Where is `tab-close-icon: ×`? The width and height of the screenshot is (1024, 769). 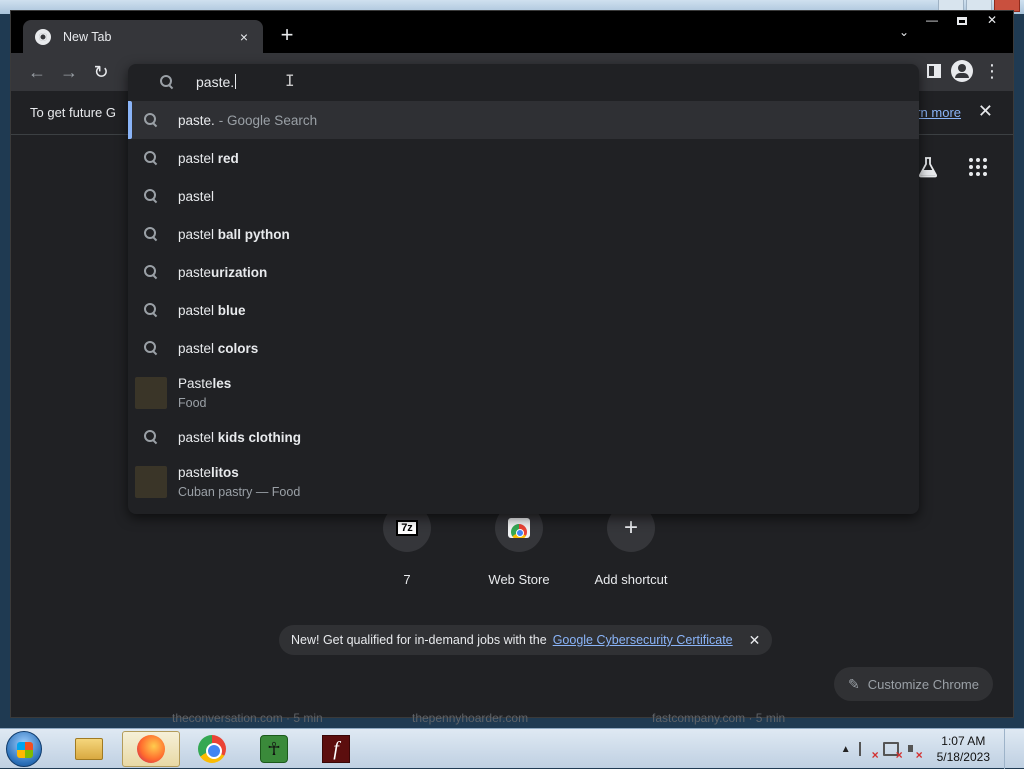
tab-close-icon: × is located at coordinates (244, 37).